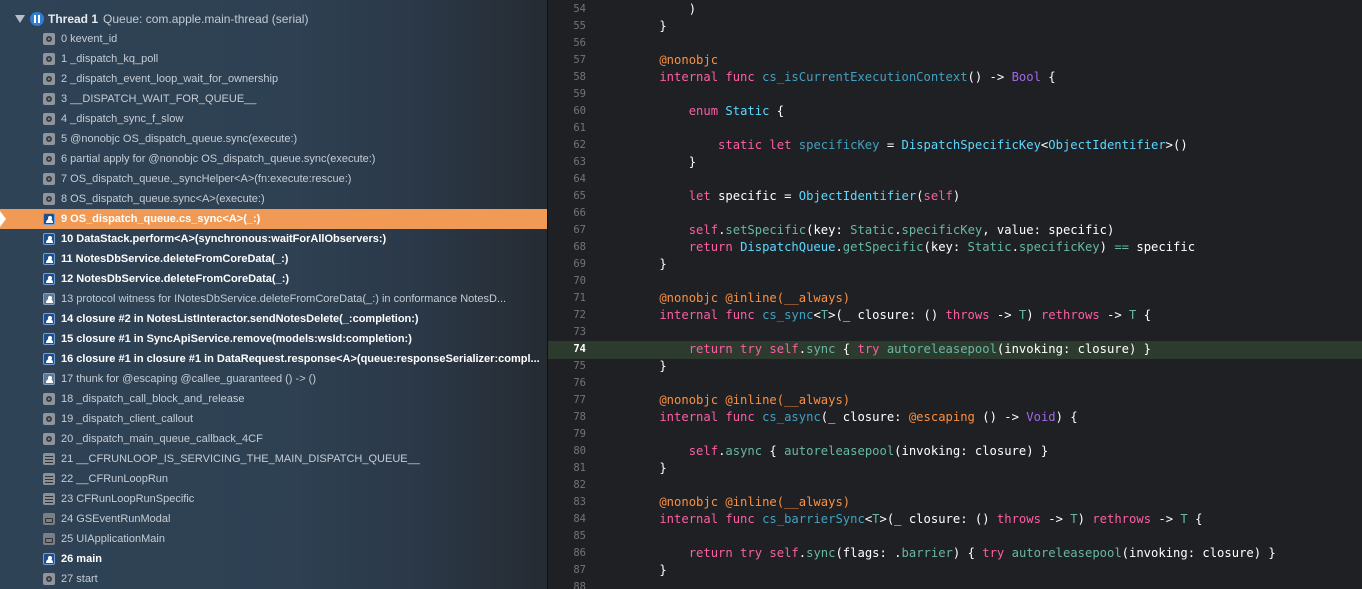 The width and height of the screenshot is (1362, 589). What do you see at coordinates (955, 536) in the screenshot?
I see `code-line: 85` at bounding box center [955, 536].